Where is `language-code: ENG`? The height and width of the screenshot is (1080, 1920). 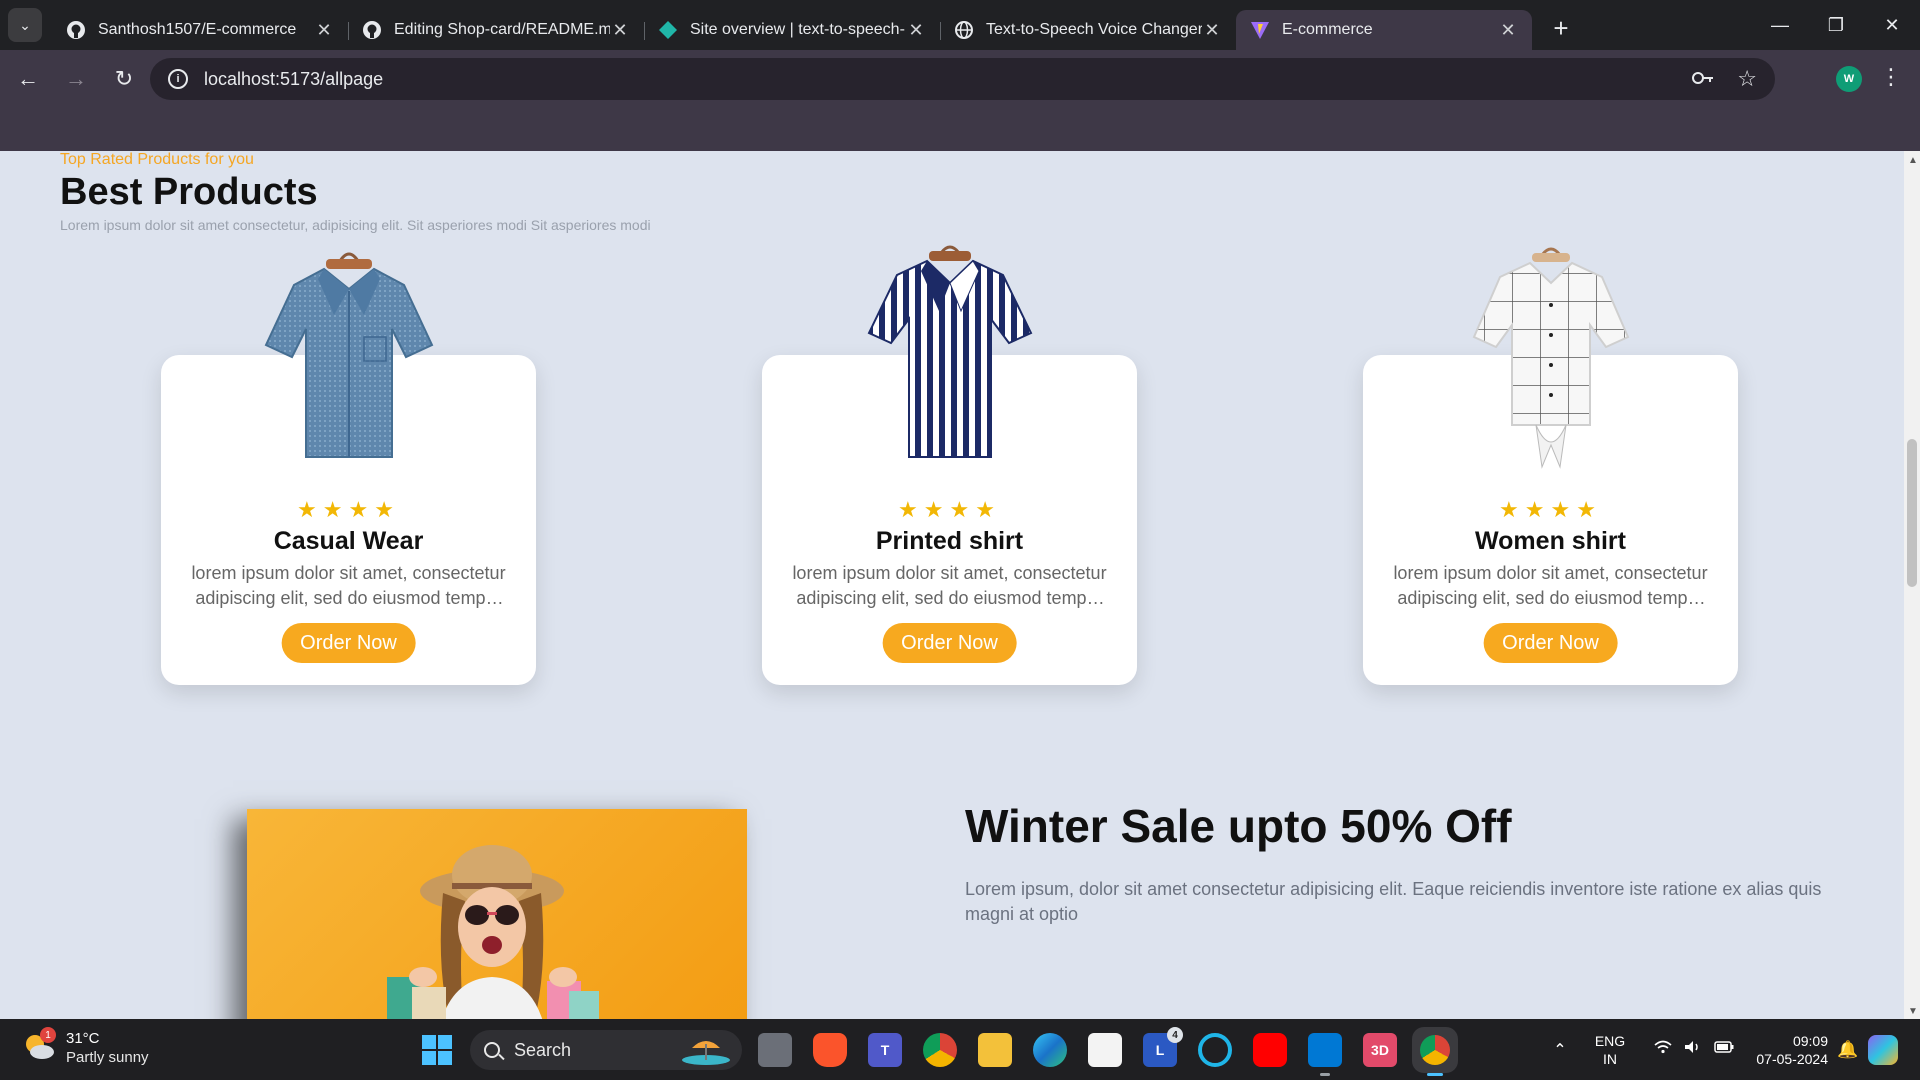
language-code: ENG is located at coordinates (1610, 1040).